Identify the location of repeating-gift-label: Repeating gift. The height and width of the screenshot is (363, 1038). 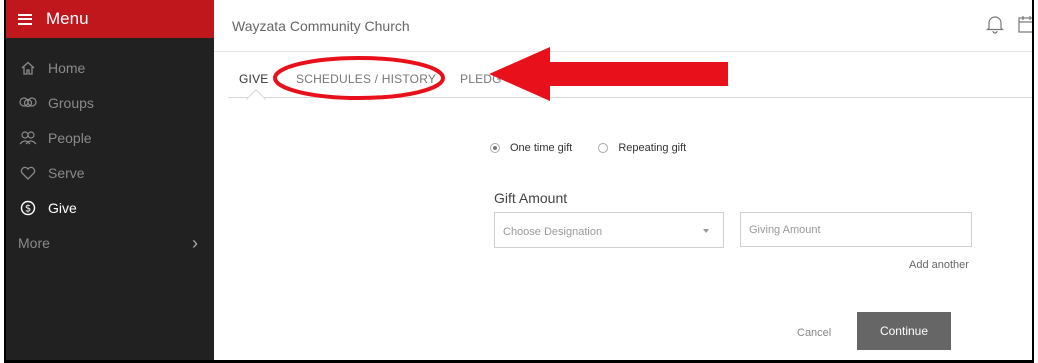
(652, 148).